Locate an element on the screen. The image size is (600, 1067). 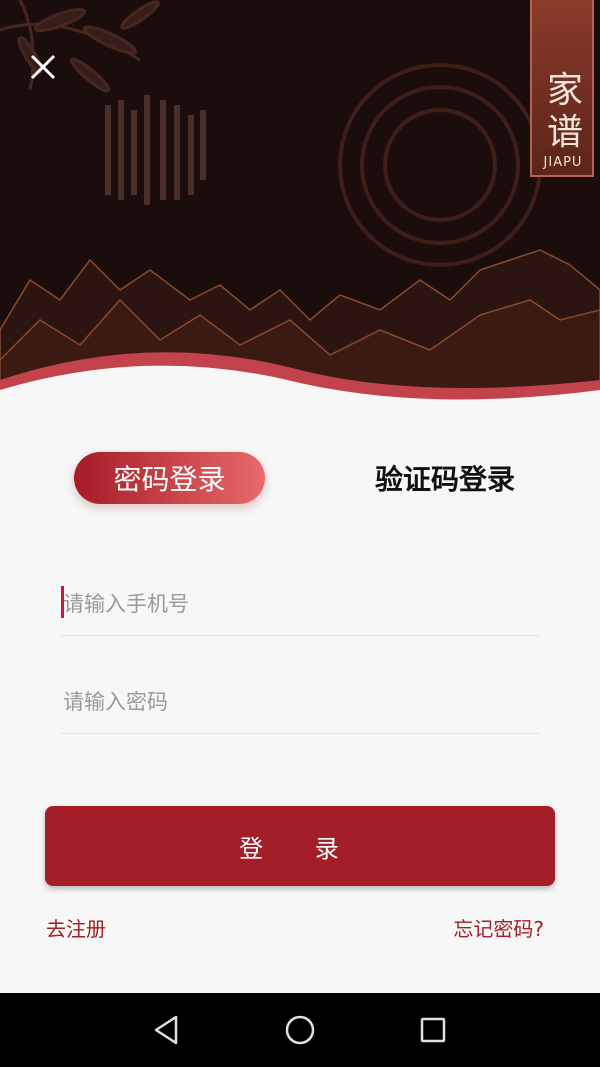
nav-recents-button is located at coordinates (433, 1030).